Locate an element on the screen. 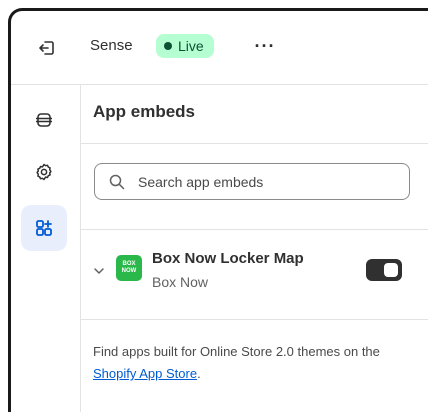 The image size is (428, 412). app-embed-vendor: Box Now is located at coordinates (180, 282).